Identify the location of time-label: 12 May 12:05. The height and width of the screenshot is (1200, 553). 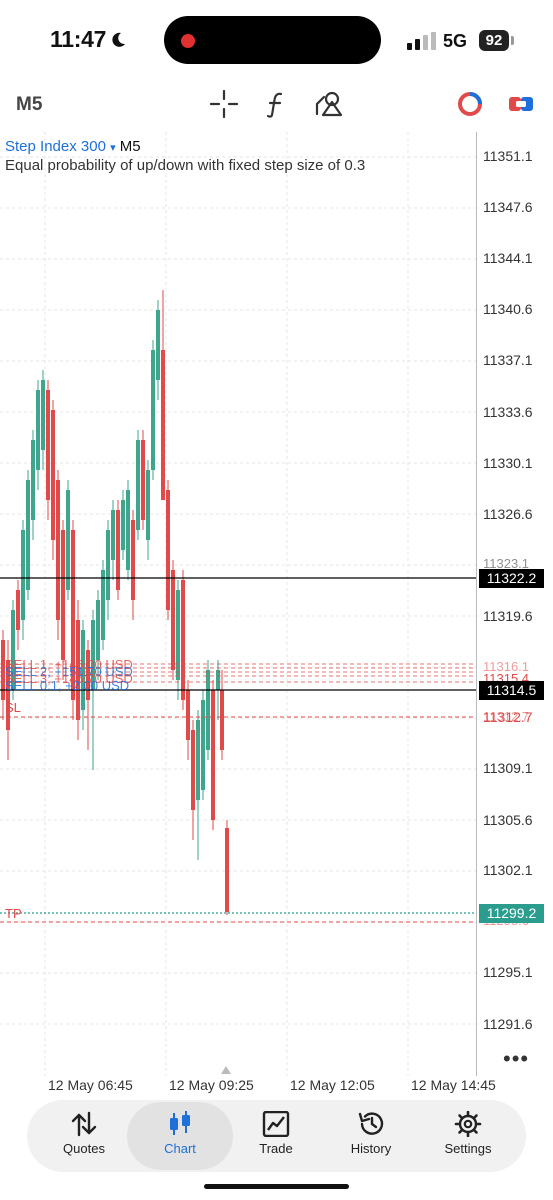
(332, 1085).